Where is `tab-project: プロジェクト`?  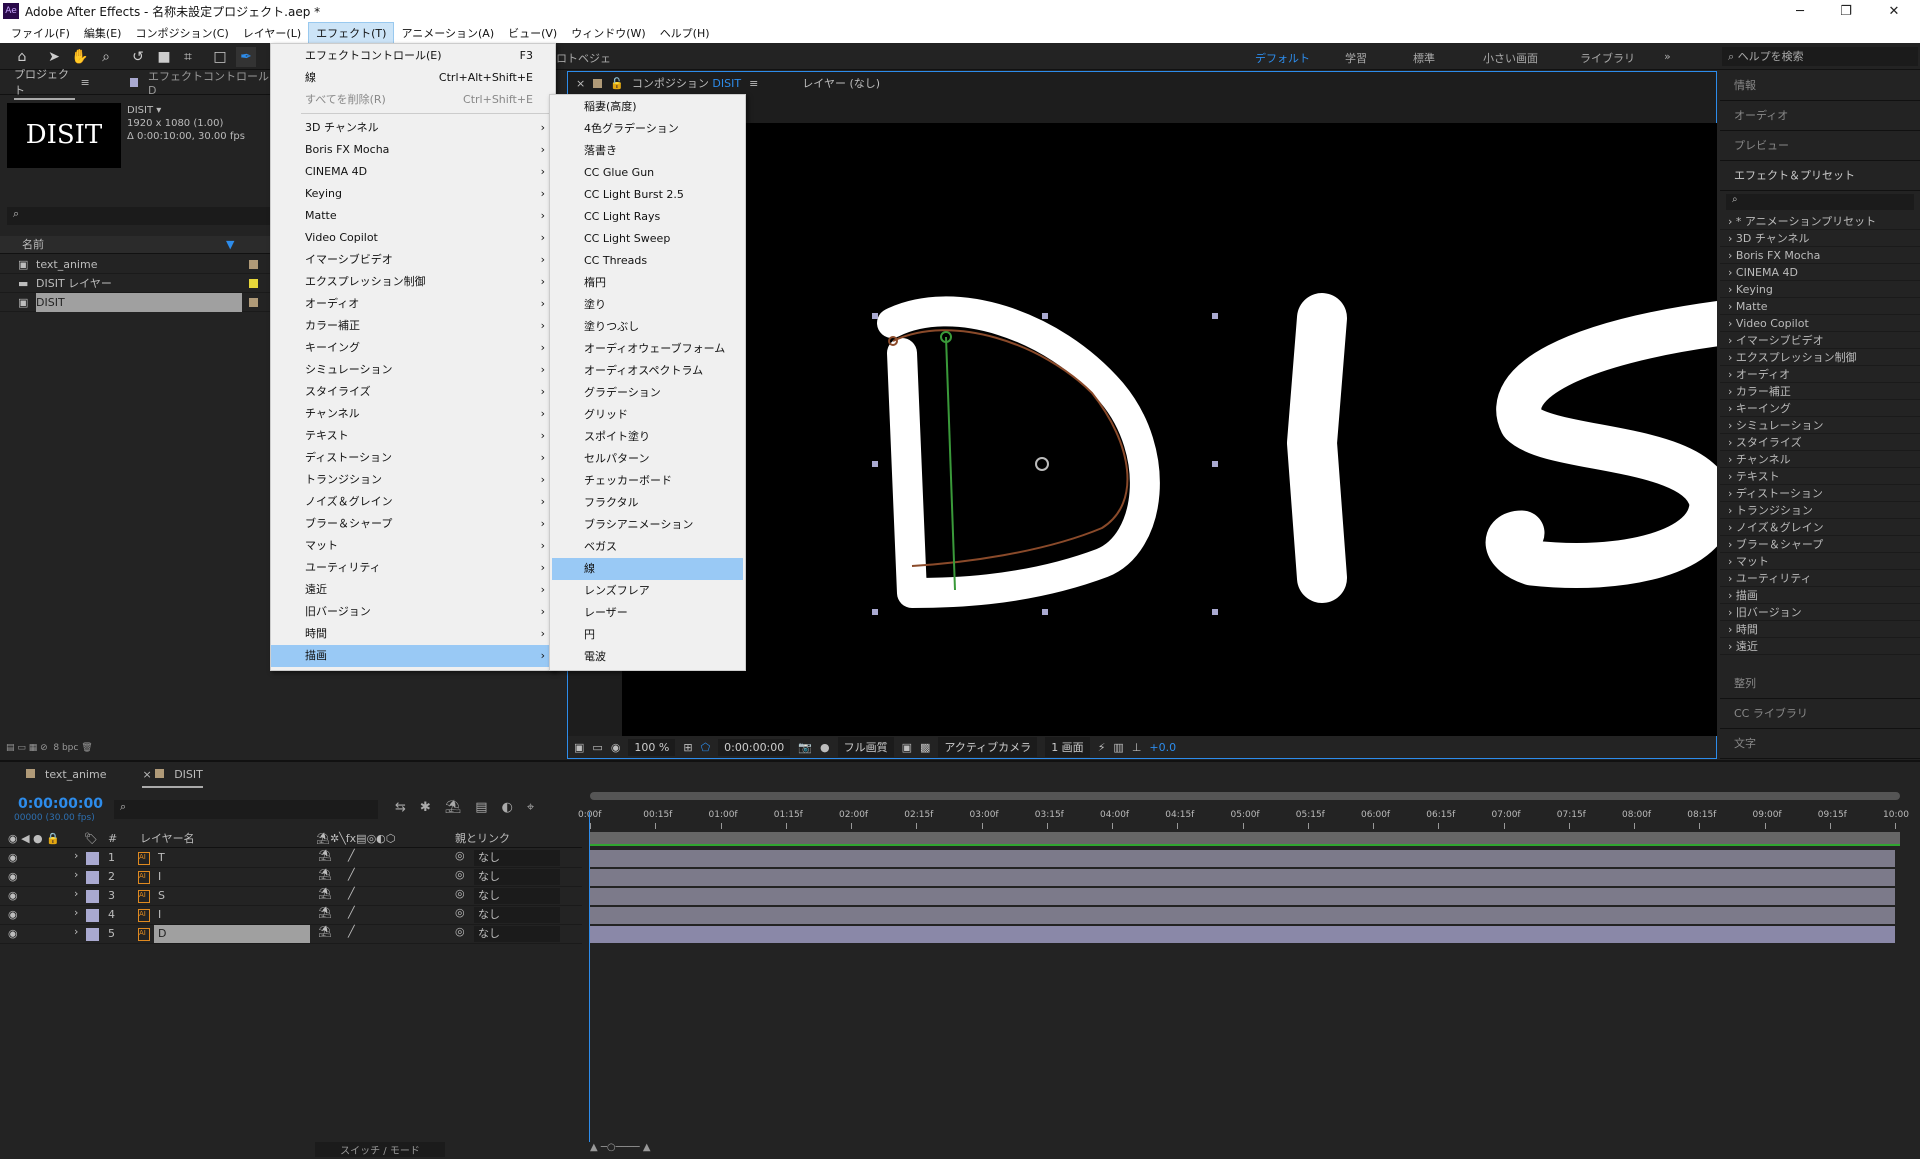
tab-project: プロジェクト is located at coordinates (44, 83).